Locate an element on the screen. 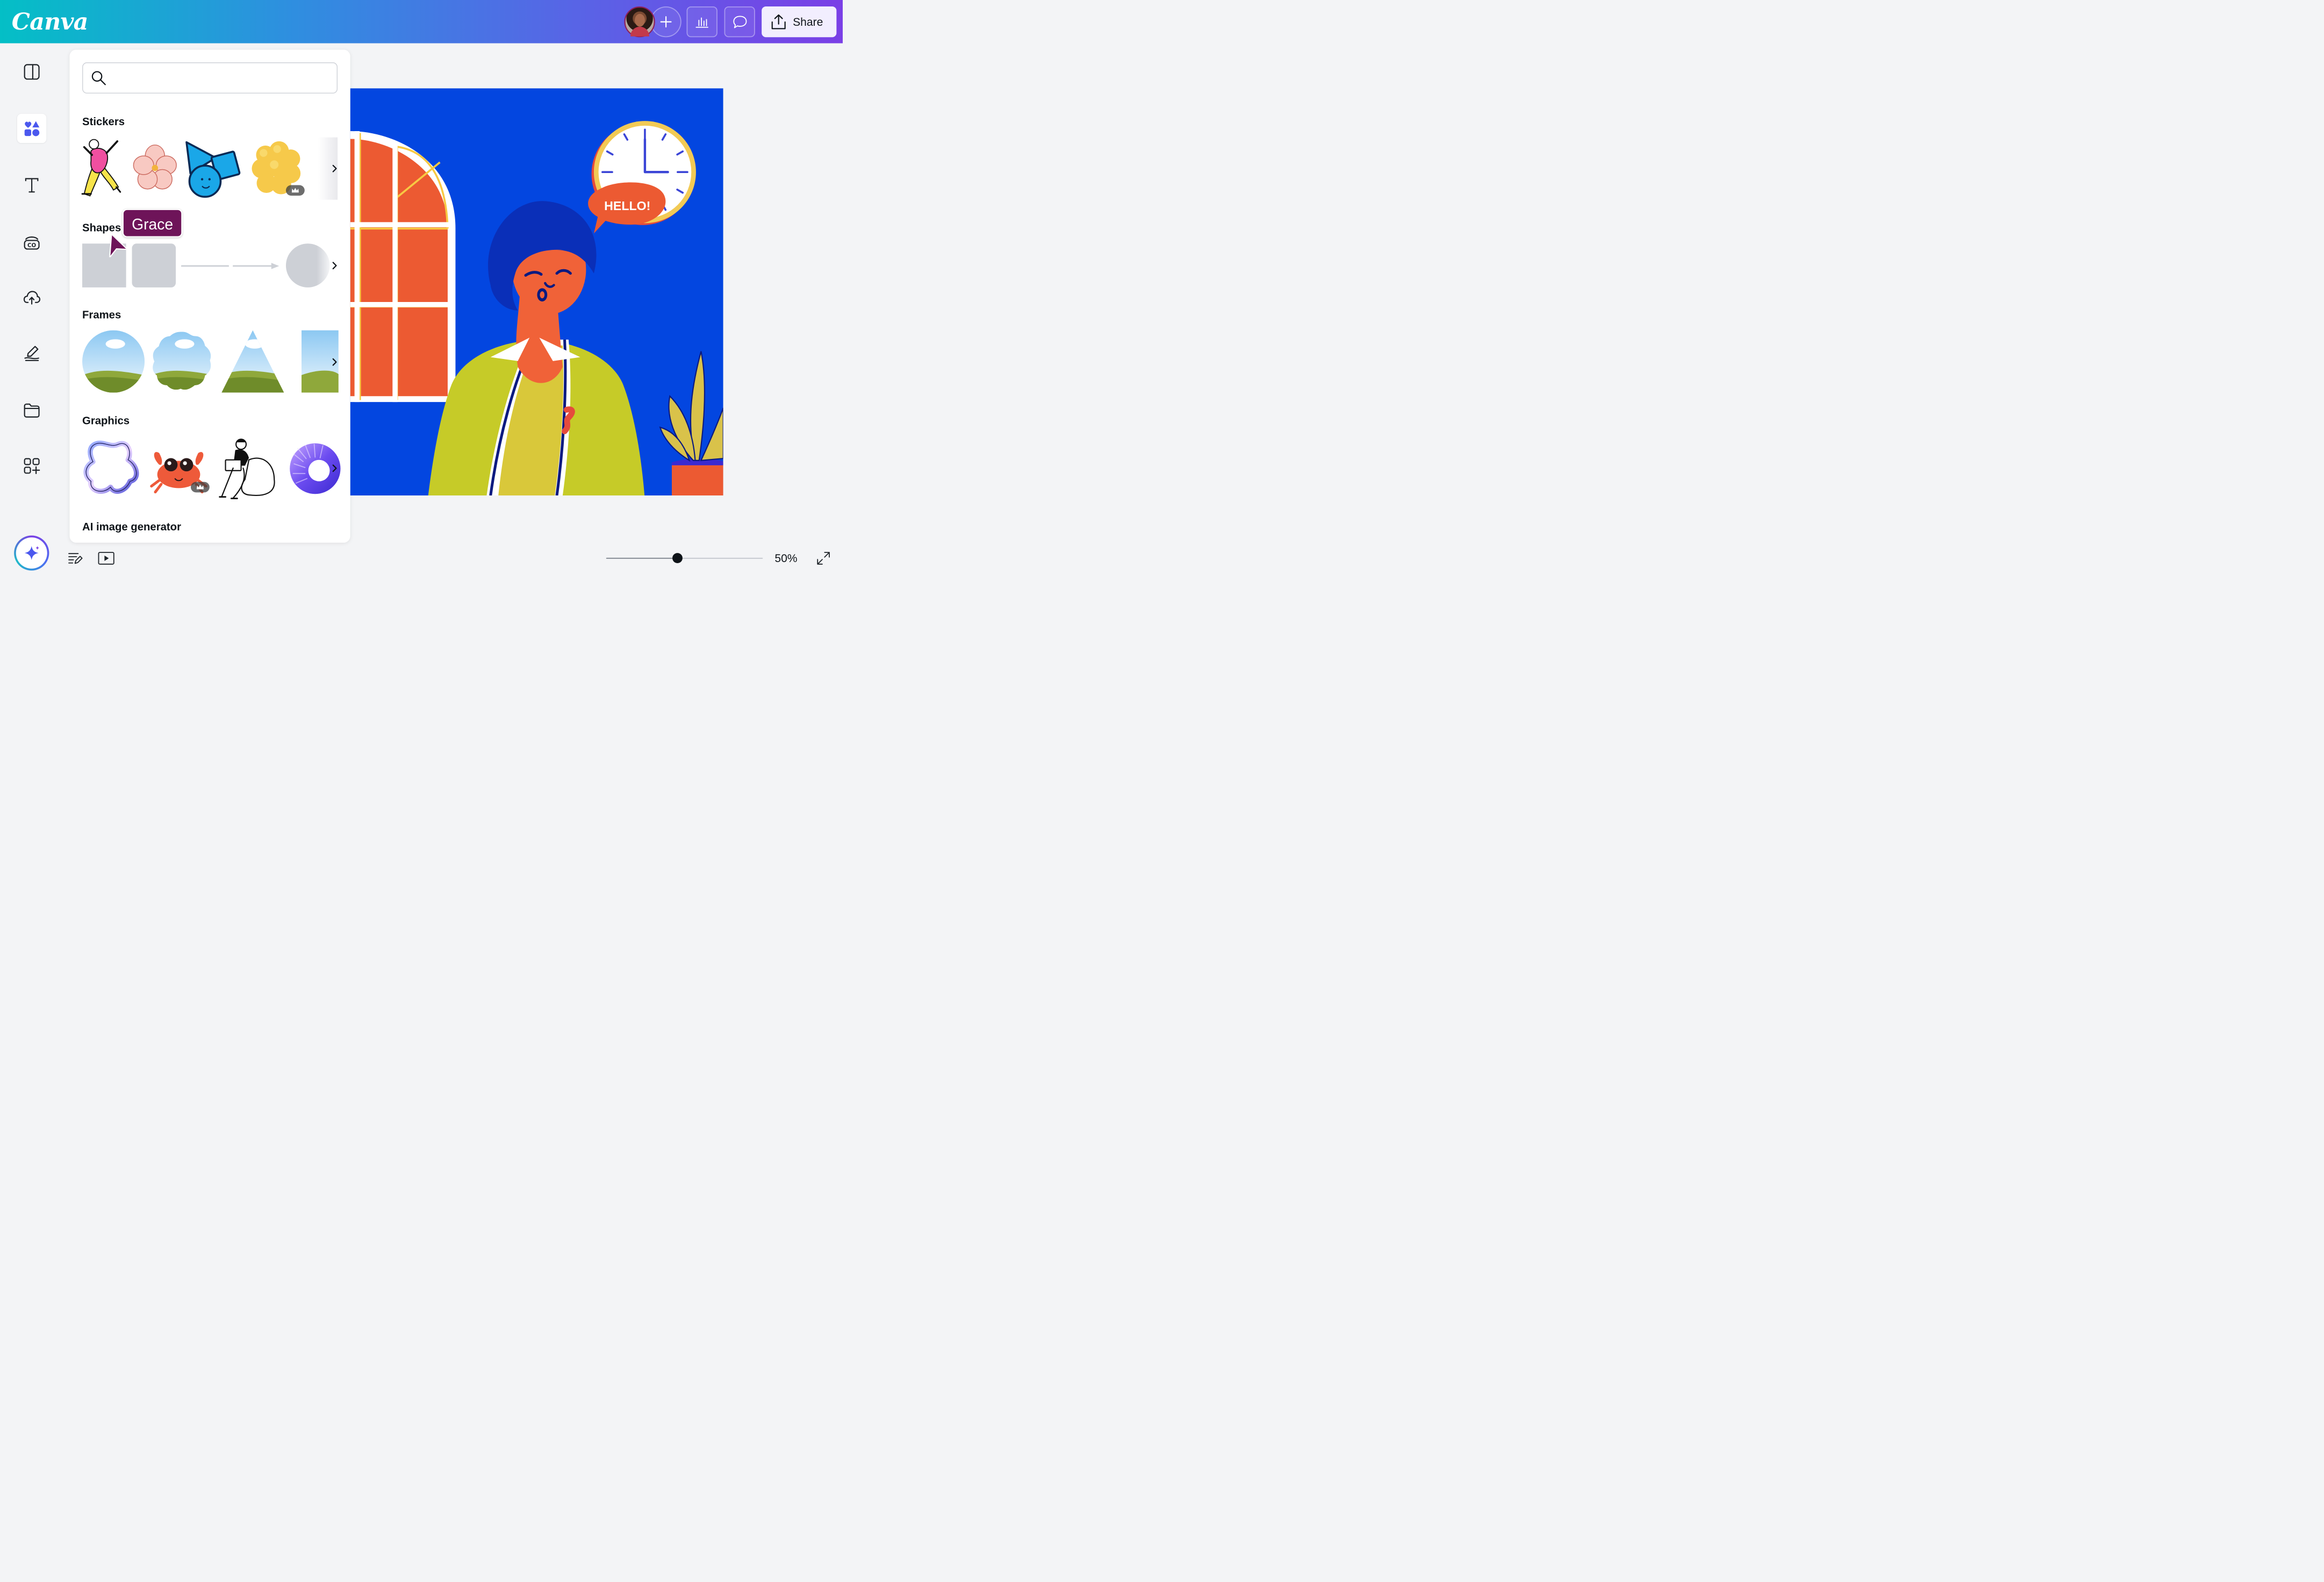 This screenshot has width=2324, height=1582. frame-scalloped is located at coordinates (183, 361).